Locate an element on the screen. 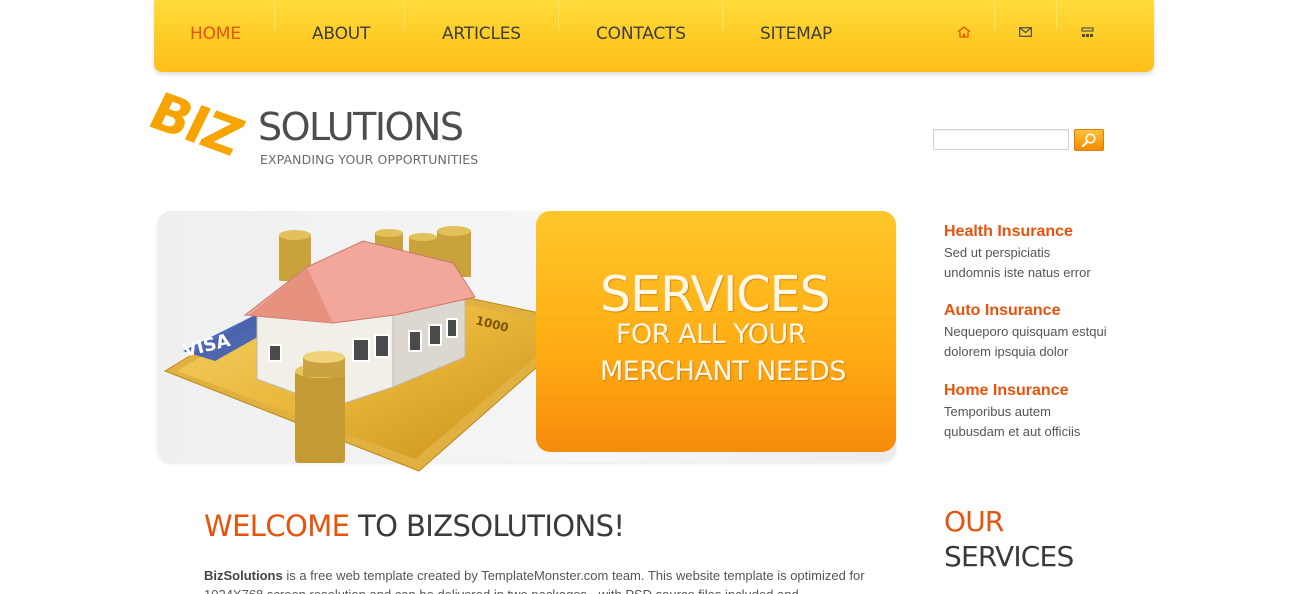 Image resolution: width=1305 pixels, height=594 pixels. nav-contacts-link: CONTACTS is located at coordinates (641, 34).